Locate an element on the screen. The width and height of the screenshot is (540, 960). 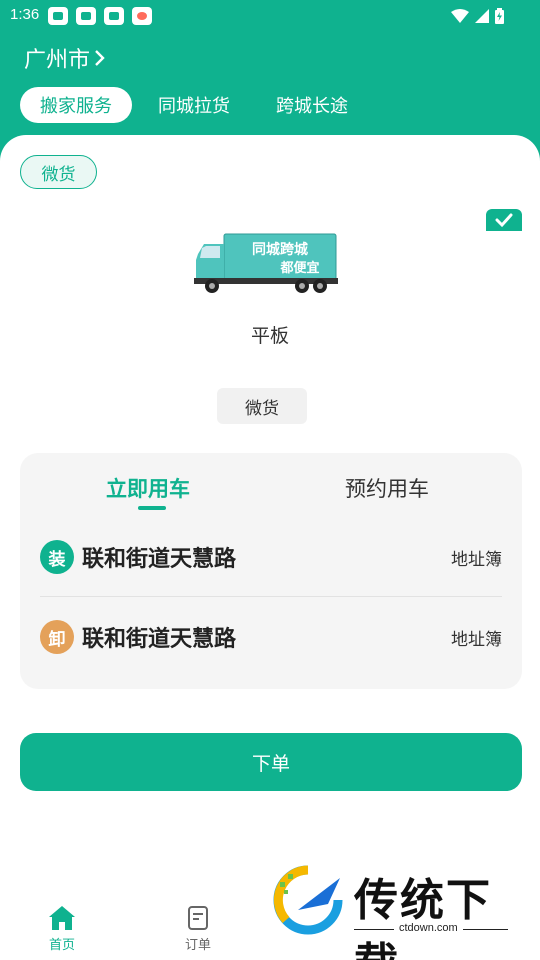
notification-icons is located at coordinates (100, 16).